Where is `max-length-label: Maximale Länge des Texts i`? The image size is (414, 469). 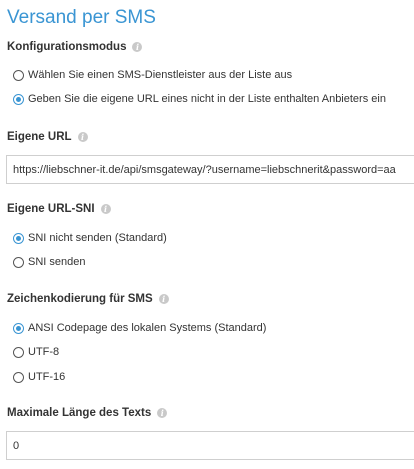
max-length-label: Maximale Länge des Texts i is located at coordinates (87, 413).